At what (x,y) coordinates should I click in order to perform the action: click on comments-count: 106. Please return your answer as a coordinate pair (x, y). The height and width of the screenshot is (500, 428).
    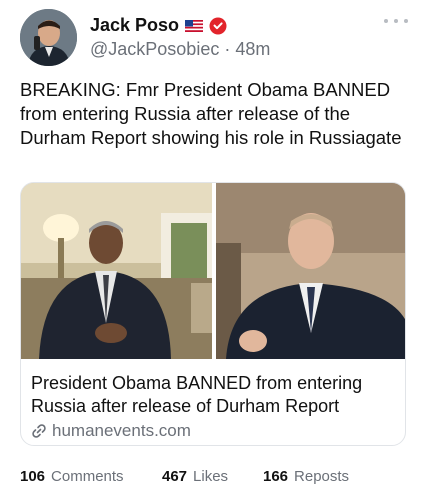
    Looking at the image, I should click on (33, 476).